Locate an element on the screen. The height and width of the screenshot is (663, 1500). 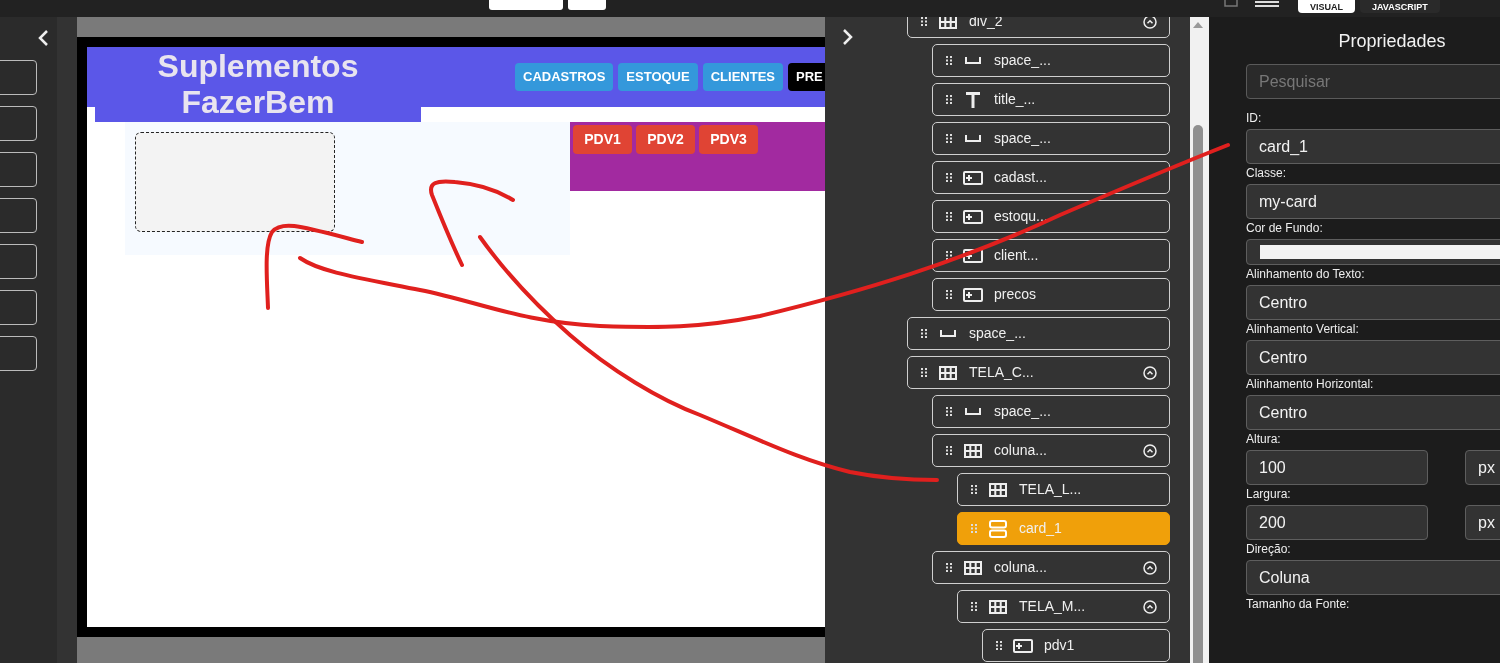
field-label: Tamanho da Fonte: is located at coordinates (1298, 605).